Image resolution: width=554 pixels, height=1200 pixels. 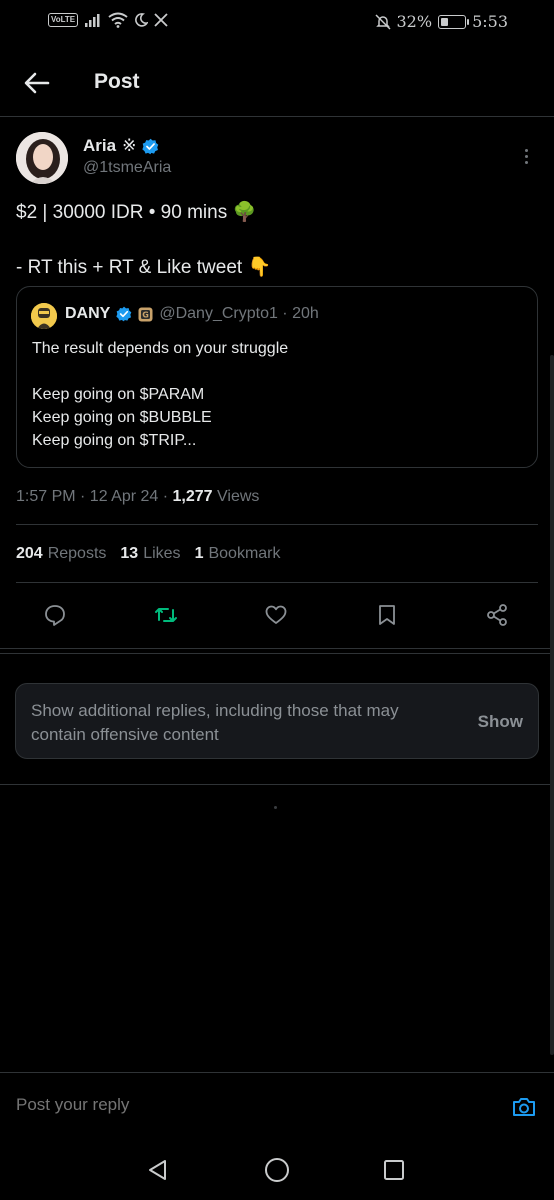 I want to click on back-button, so click(x=37, y=83).